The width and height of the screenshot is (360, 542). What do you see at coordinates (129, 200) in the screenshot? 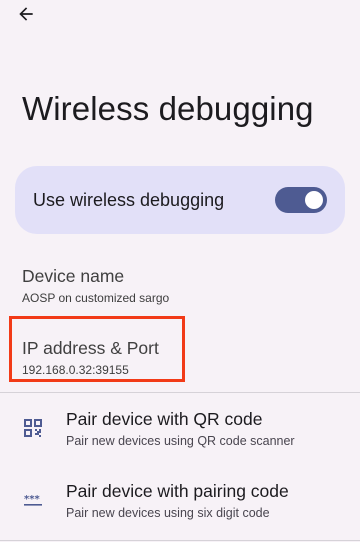
I see `switch-label: Use wireless debugging` at bounding box center [129, 200].